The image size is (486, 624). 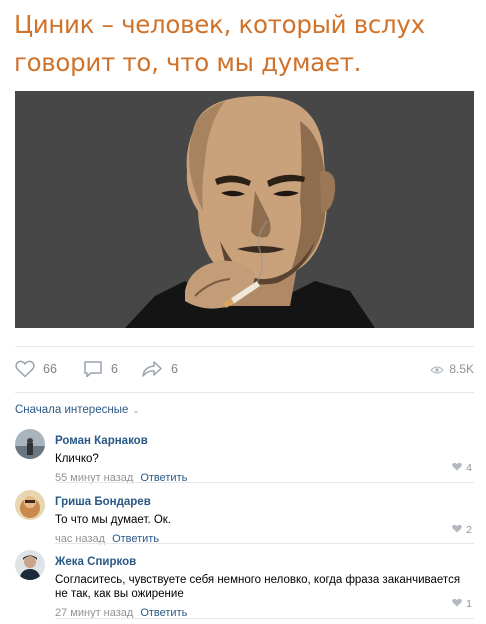 What do you see at coordinates (469, 530) in the screenshot?
I see `comment-like-count: 2` at bounding box center [469, 530].